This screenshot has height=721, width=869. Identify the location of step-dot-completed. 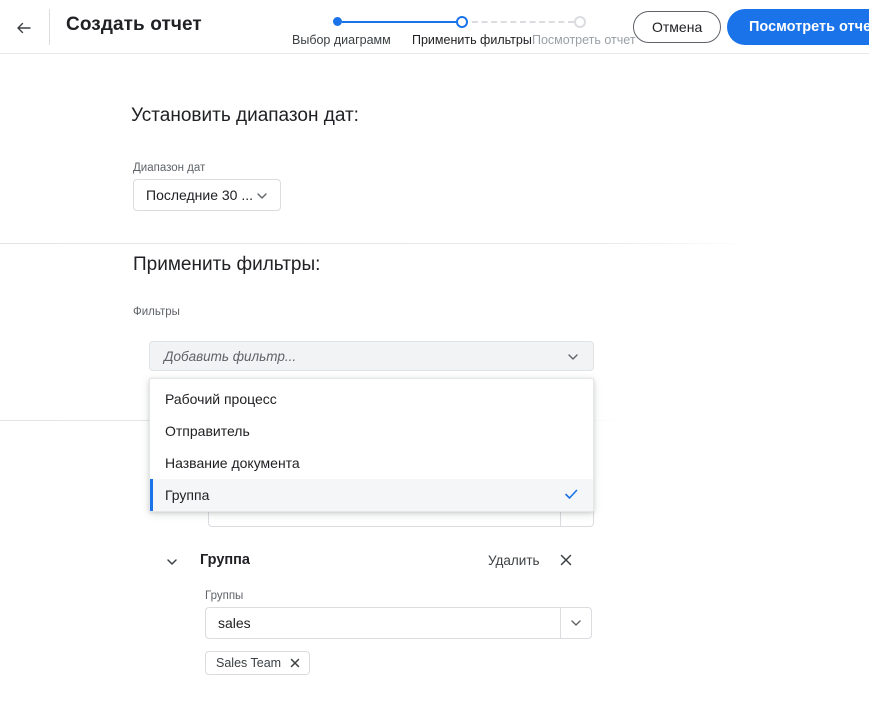
(337, 21).